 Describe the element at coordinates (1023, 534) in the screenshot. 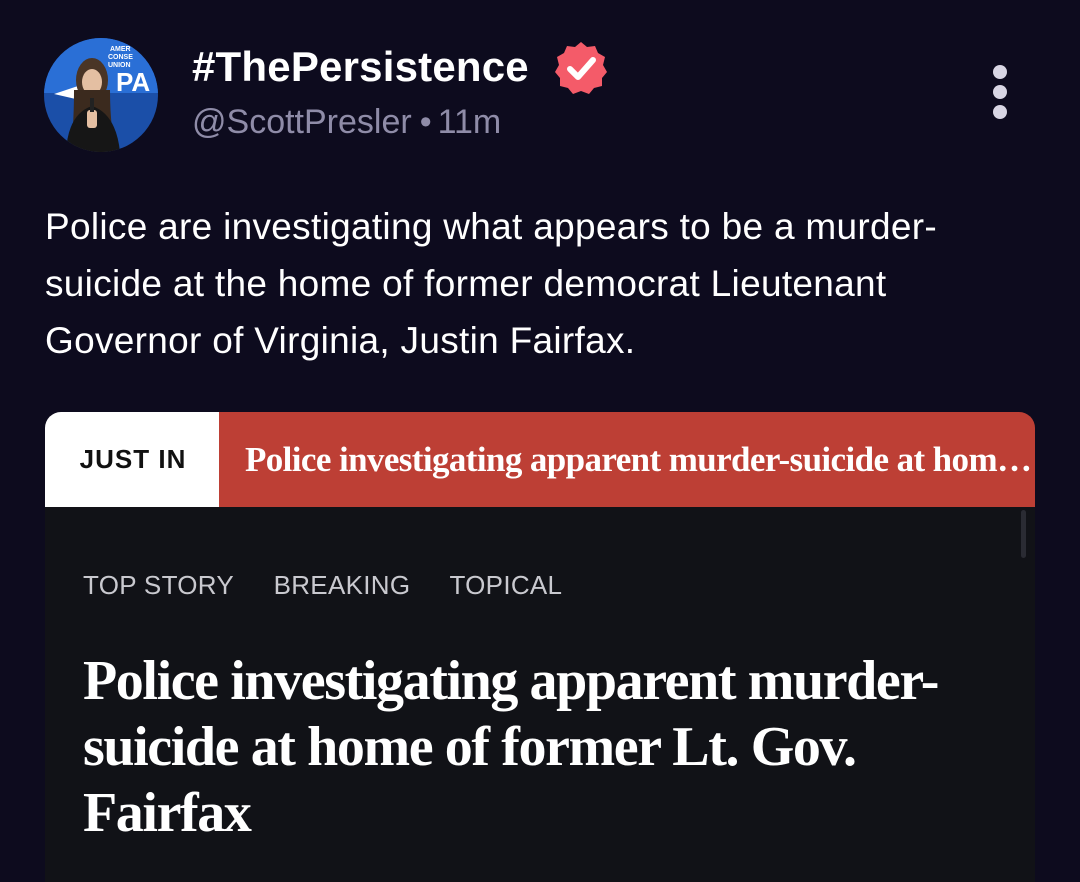

I see `scrollbar` at that location.